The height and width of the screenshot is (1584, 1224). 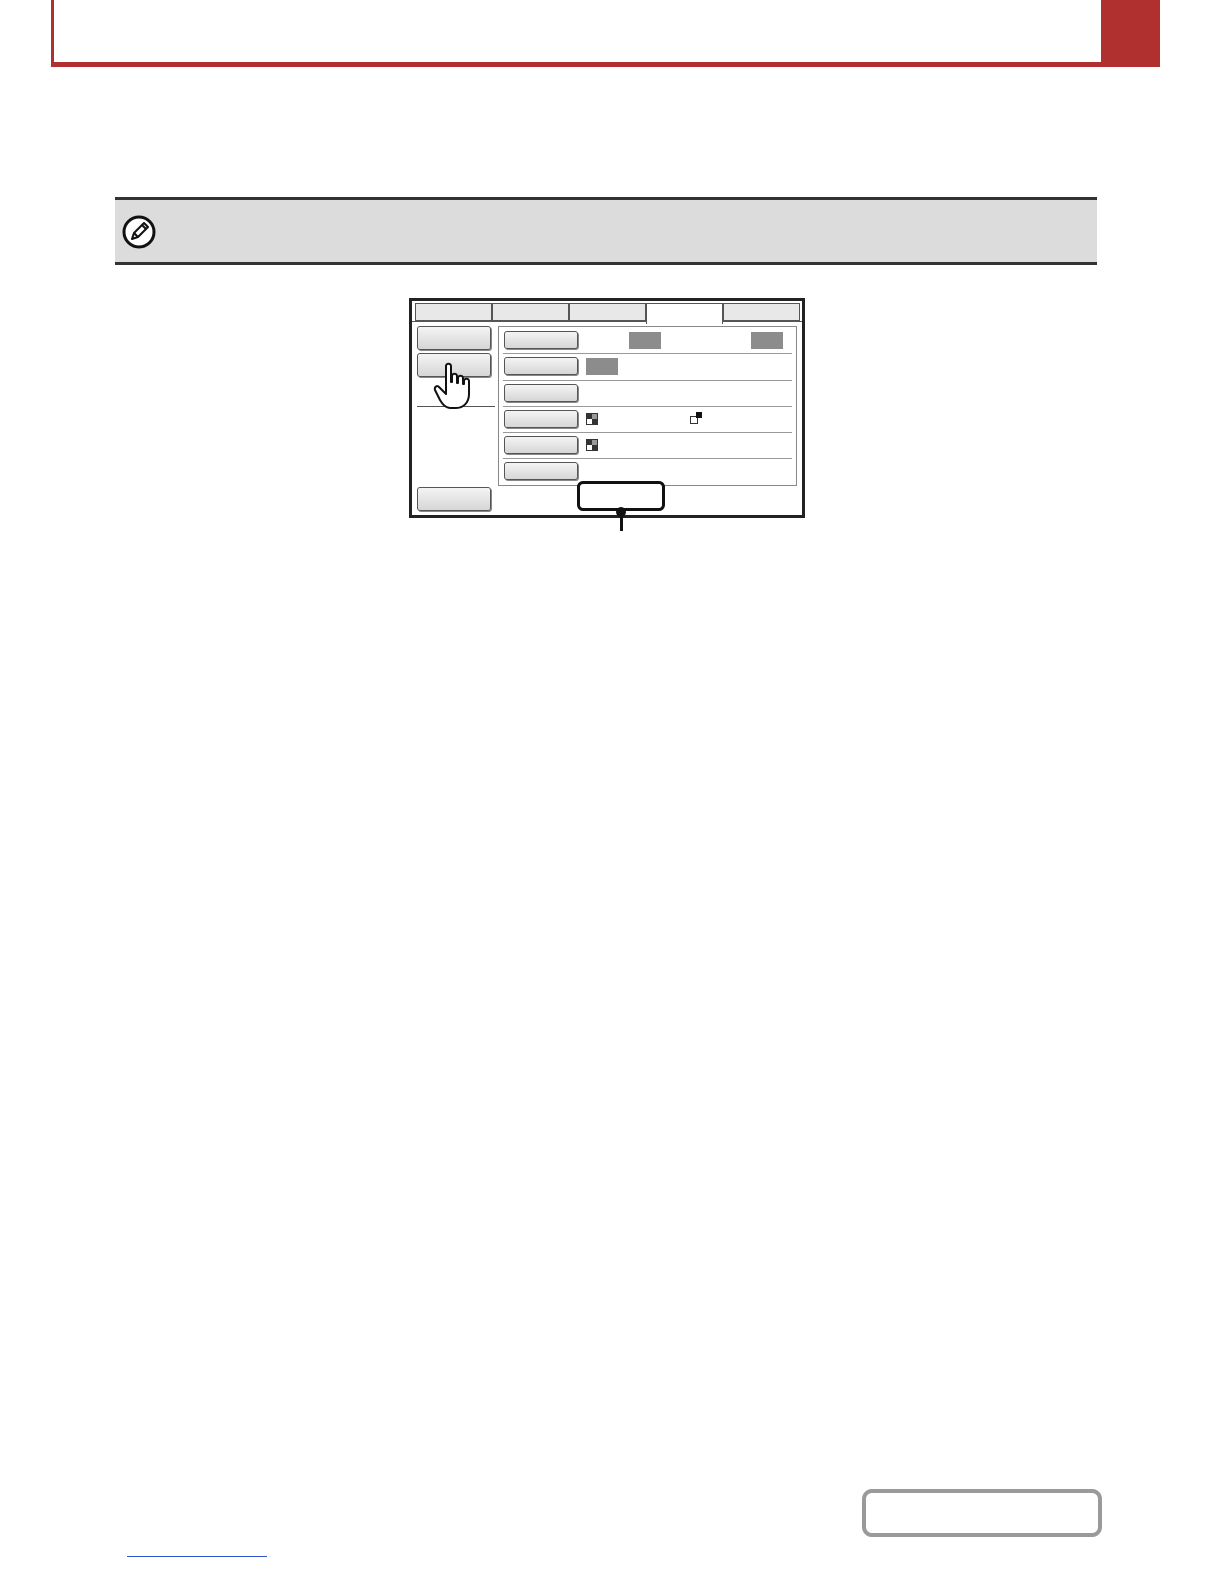 What do you see at coordinates (454, 499) in the screenshot?
I see `side-button-bottom` at bounding box center [454, 499].